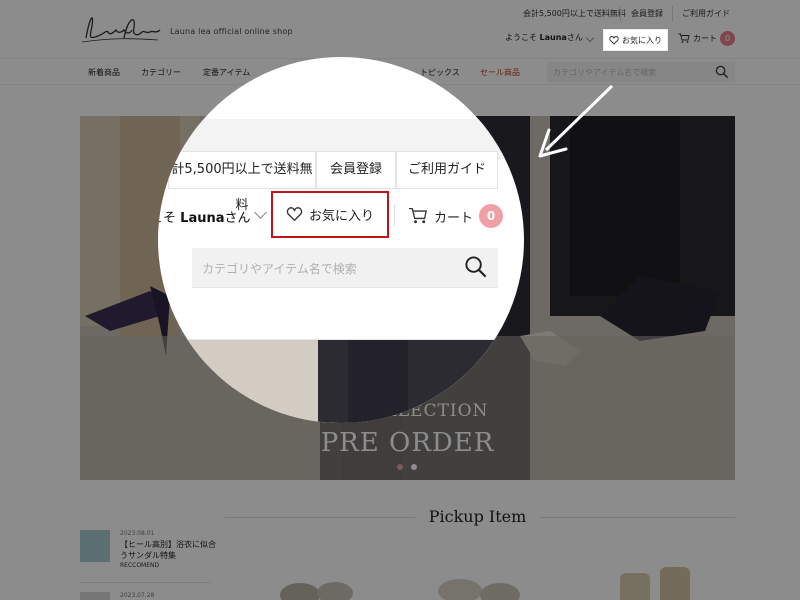  Describe the element at coordinates (356, 170) in the screenshot. I see `zoom-register-link: 会員登録` at that location.